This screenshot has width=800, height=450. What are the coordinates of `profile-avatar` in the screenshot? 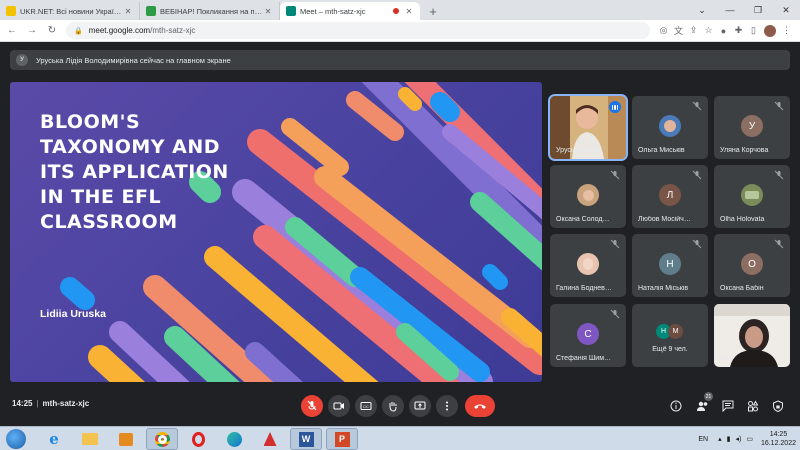 It's located at (770, 30).